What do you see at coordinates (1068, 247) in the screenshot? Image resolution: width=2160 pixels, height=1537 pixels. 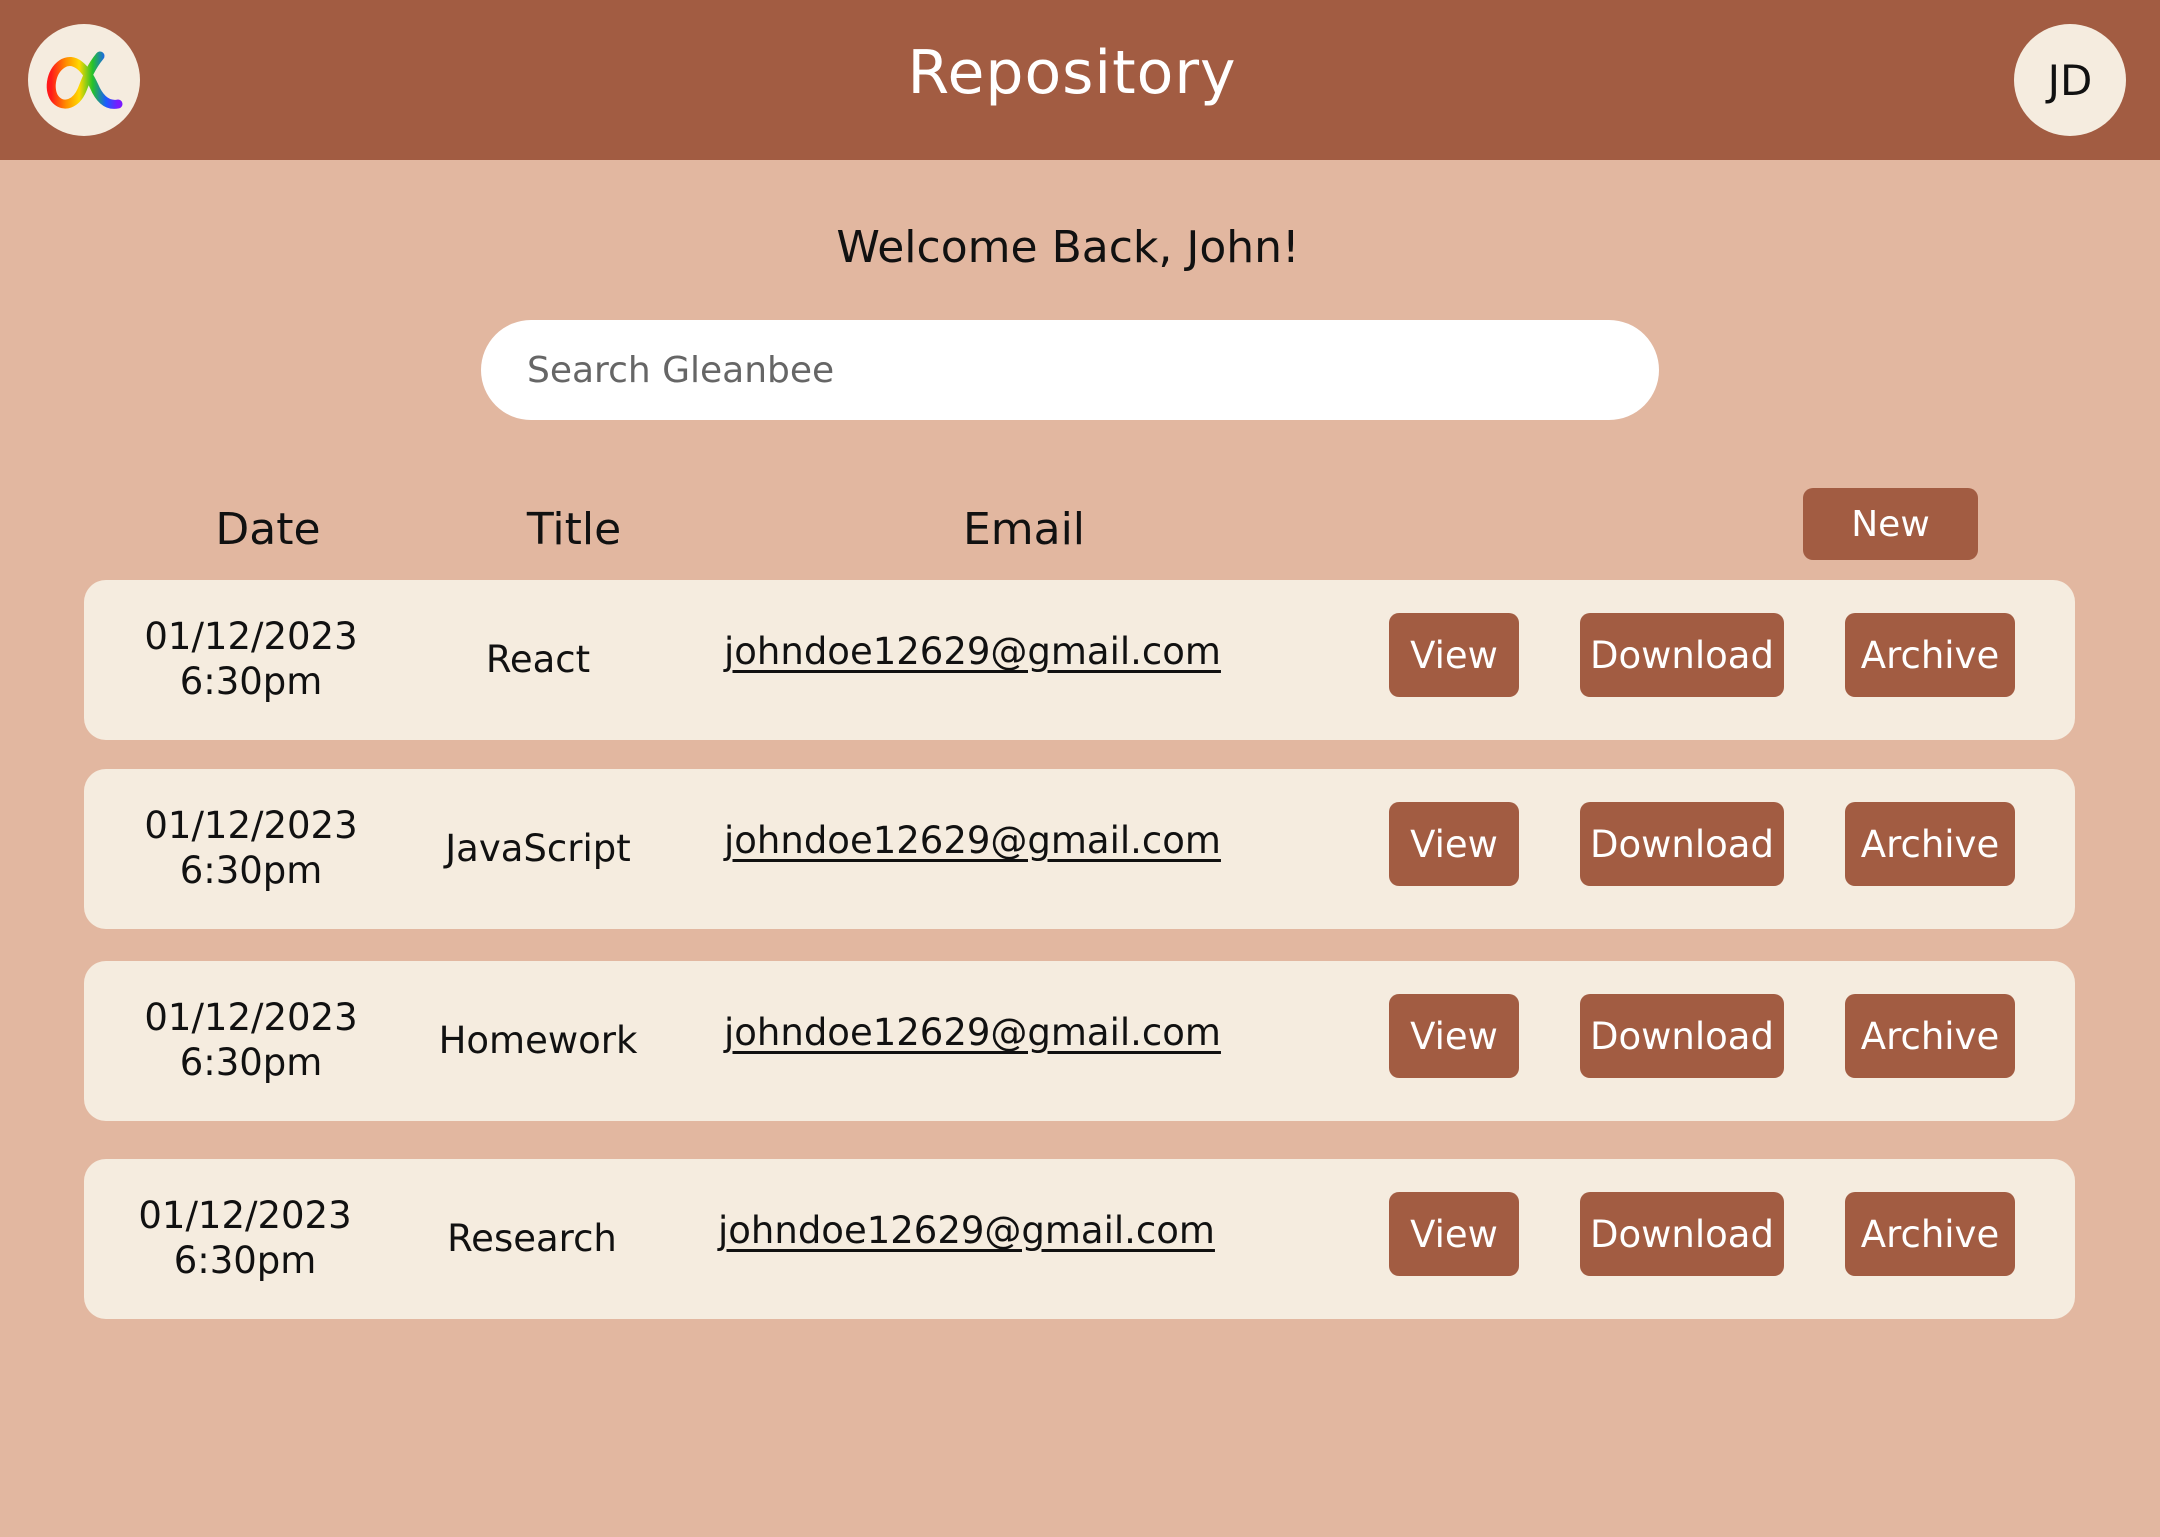 I see `welcome-message: Welcome Back, John!` at bounding box center [1068, 247].